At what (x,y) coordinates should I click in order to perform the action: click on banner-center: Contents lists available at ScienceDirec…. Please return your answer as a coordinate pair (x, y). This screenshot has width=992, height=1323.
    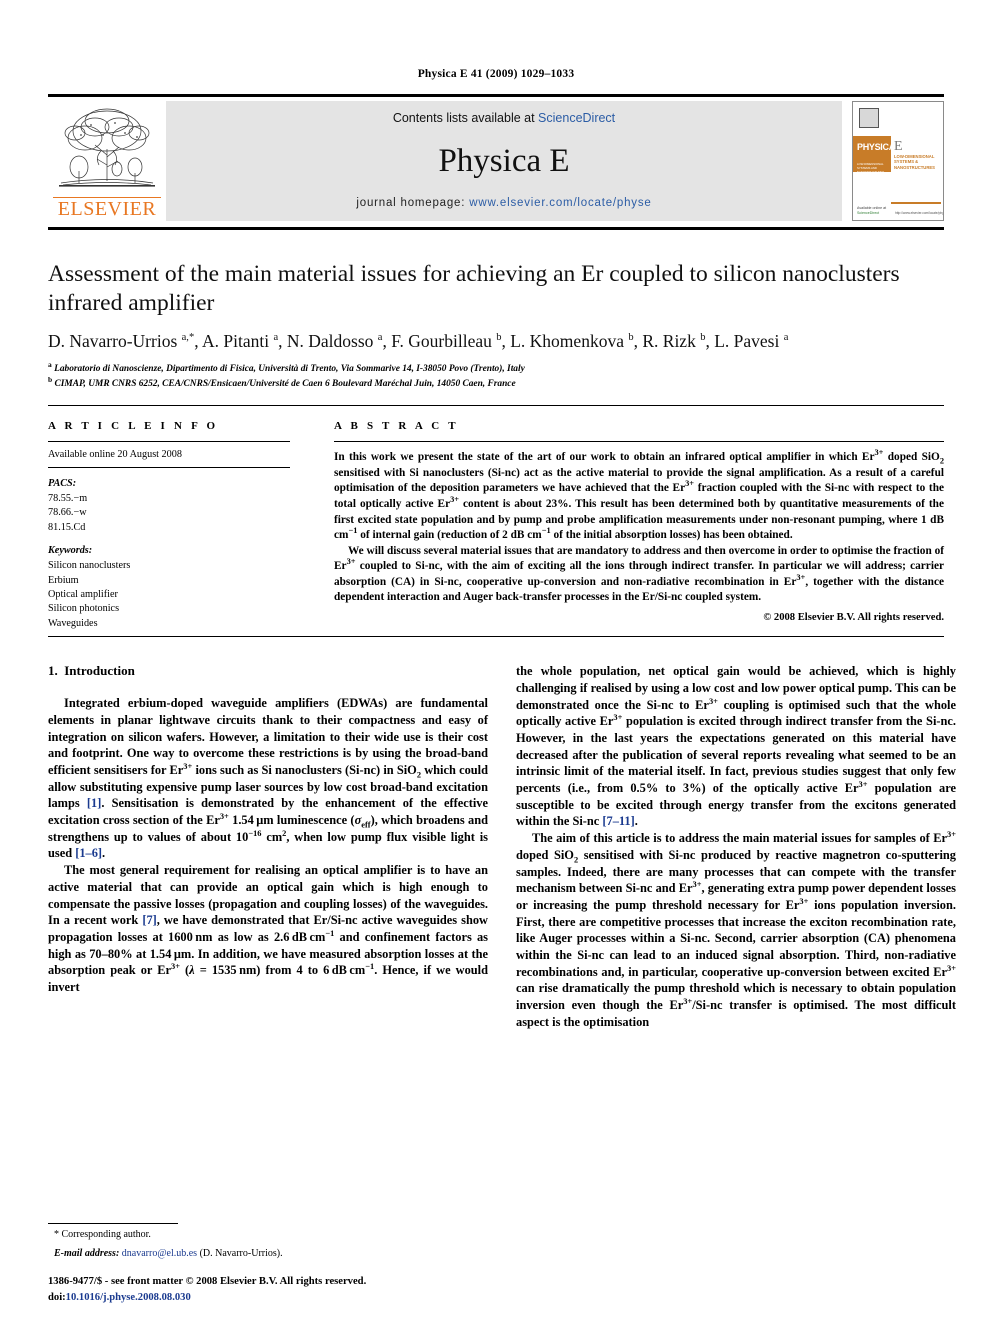
    Looking at the image, I should click on (504, 161).